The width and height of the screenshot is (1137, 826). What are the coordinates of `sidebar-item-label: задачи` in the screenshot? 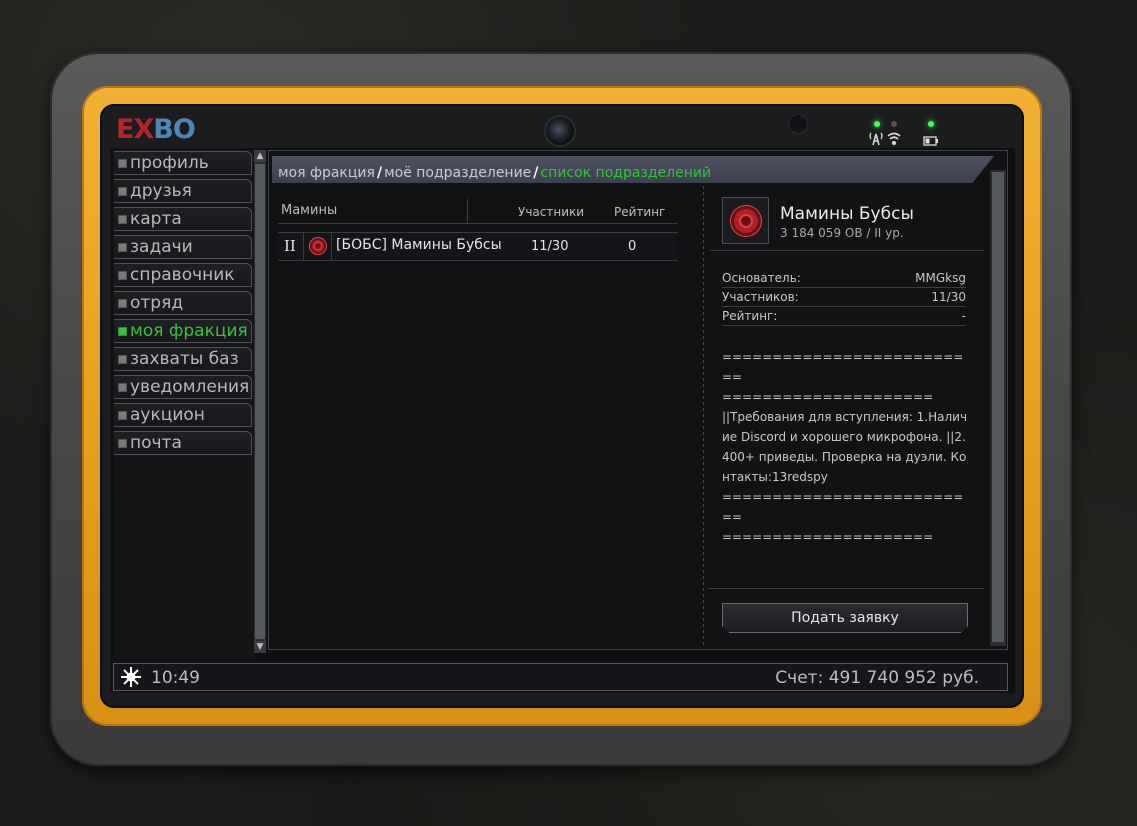 It's located at (161, 247).